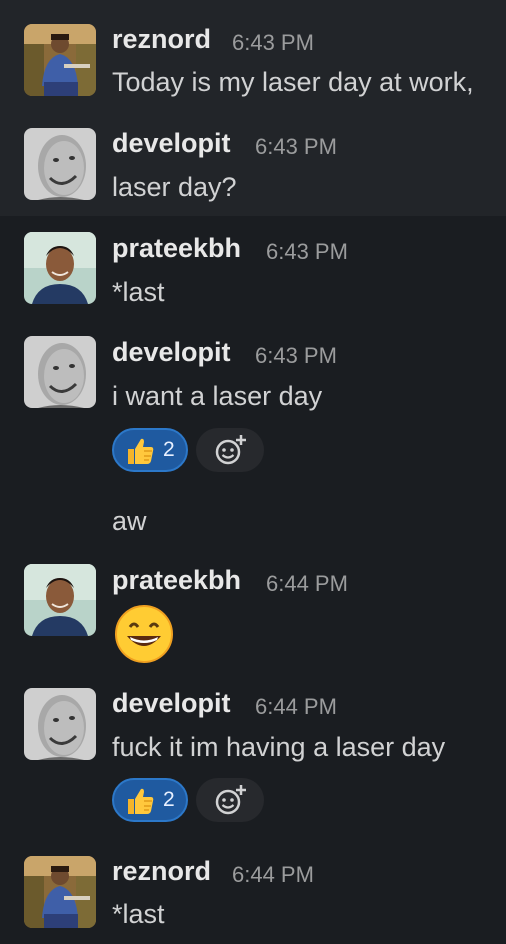 Image resolution: width=506 pixels, height=944 pixels. What do you see at coordinates (253, 893) in the screenshot?
I see `message-item: reznord 6:44 PM *last` at bounding box center [253, 893].